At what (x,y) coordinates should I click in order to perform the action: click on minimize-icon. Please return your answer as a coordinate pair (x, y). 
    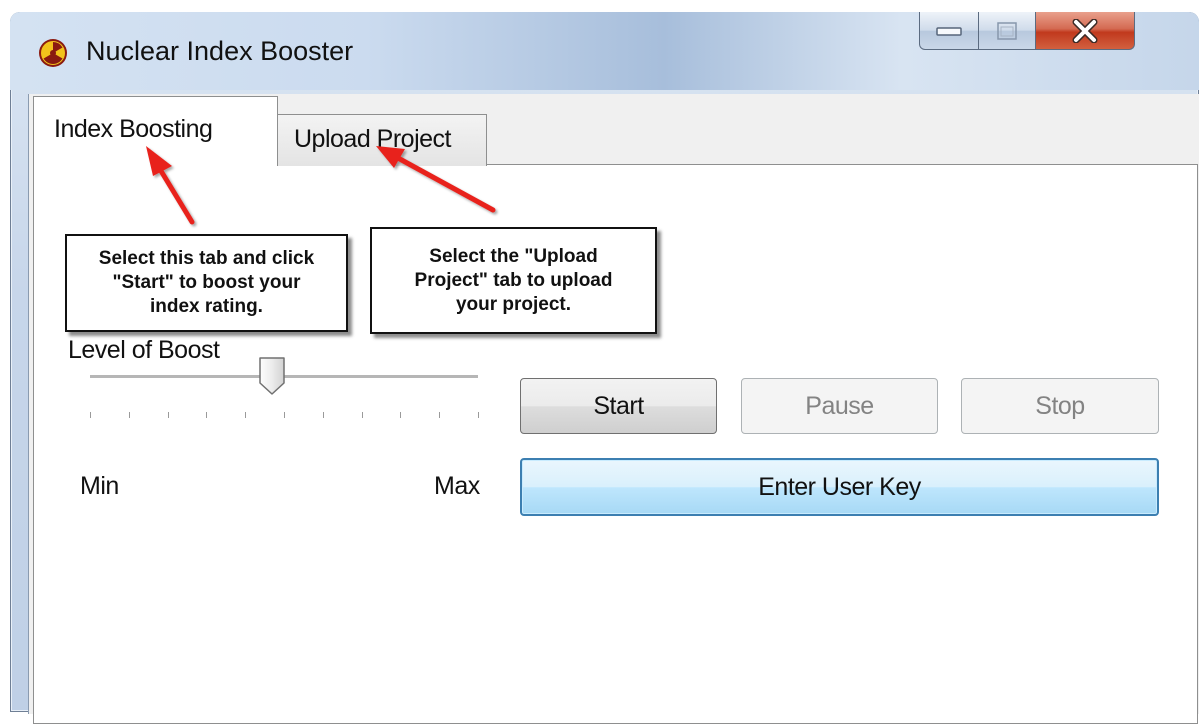
    Looking at the image, I should click on (949, 31).